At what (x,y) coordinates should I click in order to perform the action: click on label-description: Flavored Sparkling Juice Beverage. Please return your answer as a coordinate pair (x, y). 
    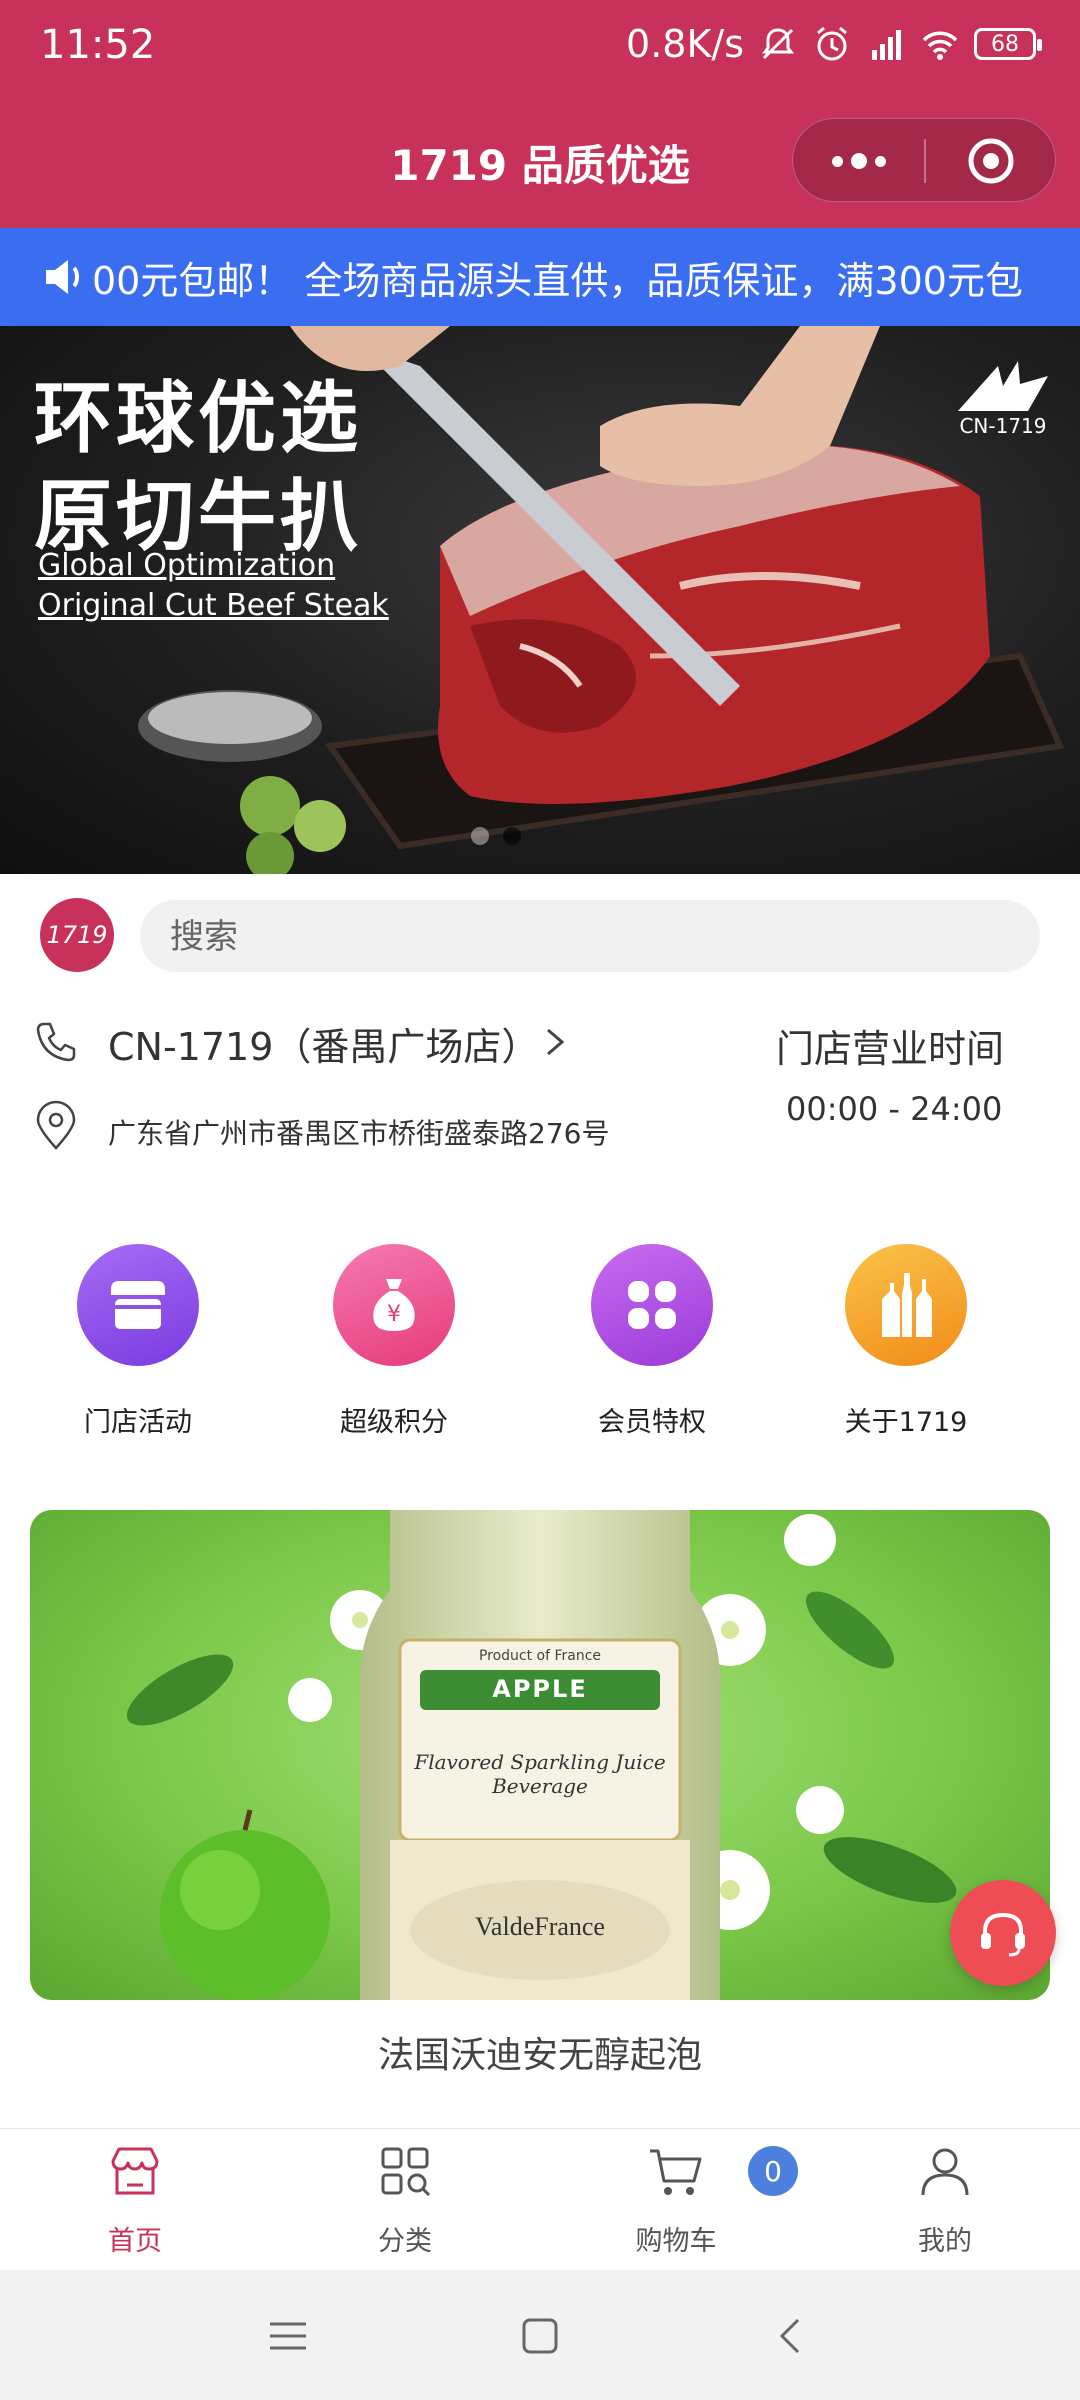
    Looking at the image, I should click on (540, 1774).